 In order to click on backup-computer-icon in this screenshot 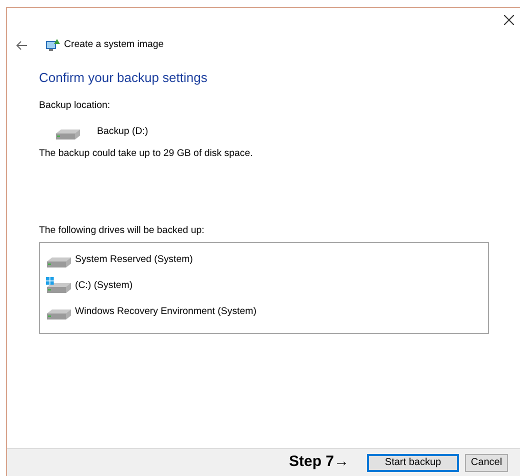, I will do `click(52, 45)`.